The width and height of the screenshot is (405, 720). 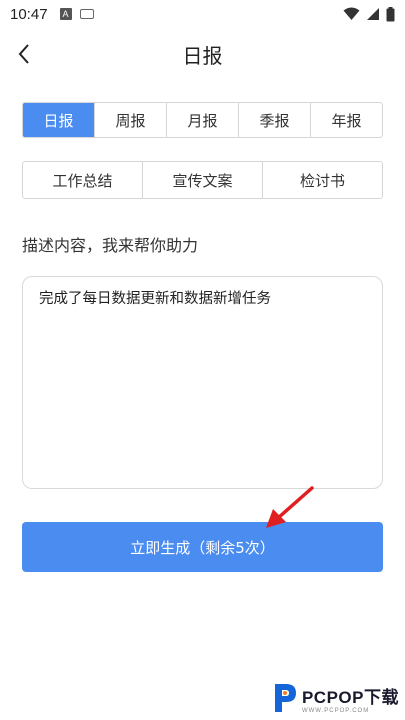 I want to click on self-criticism-button: 检讨书, so click(x=322, y=180).